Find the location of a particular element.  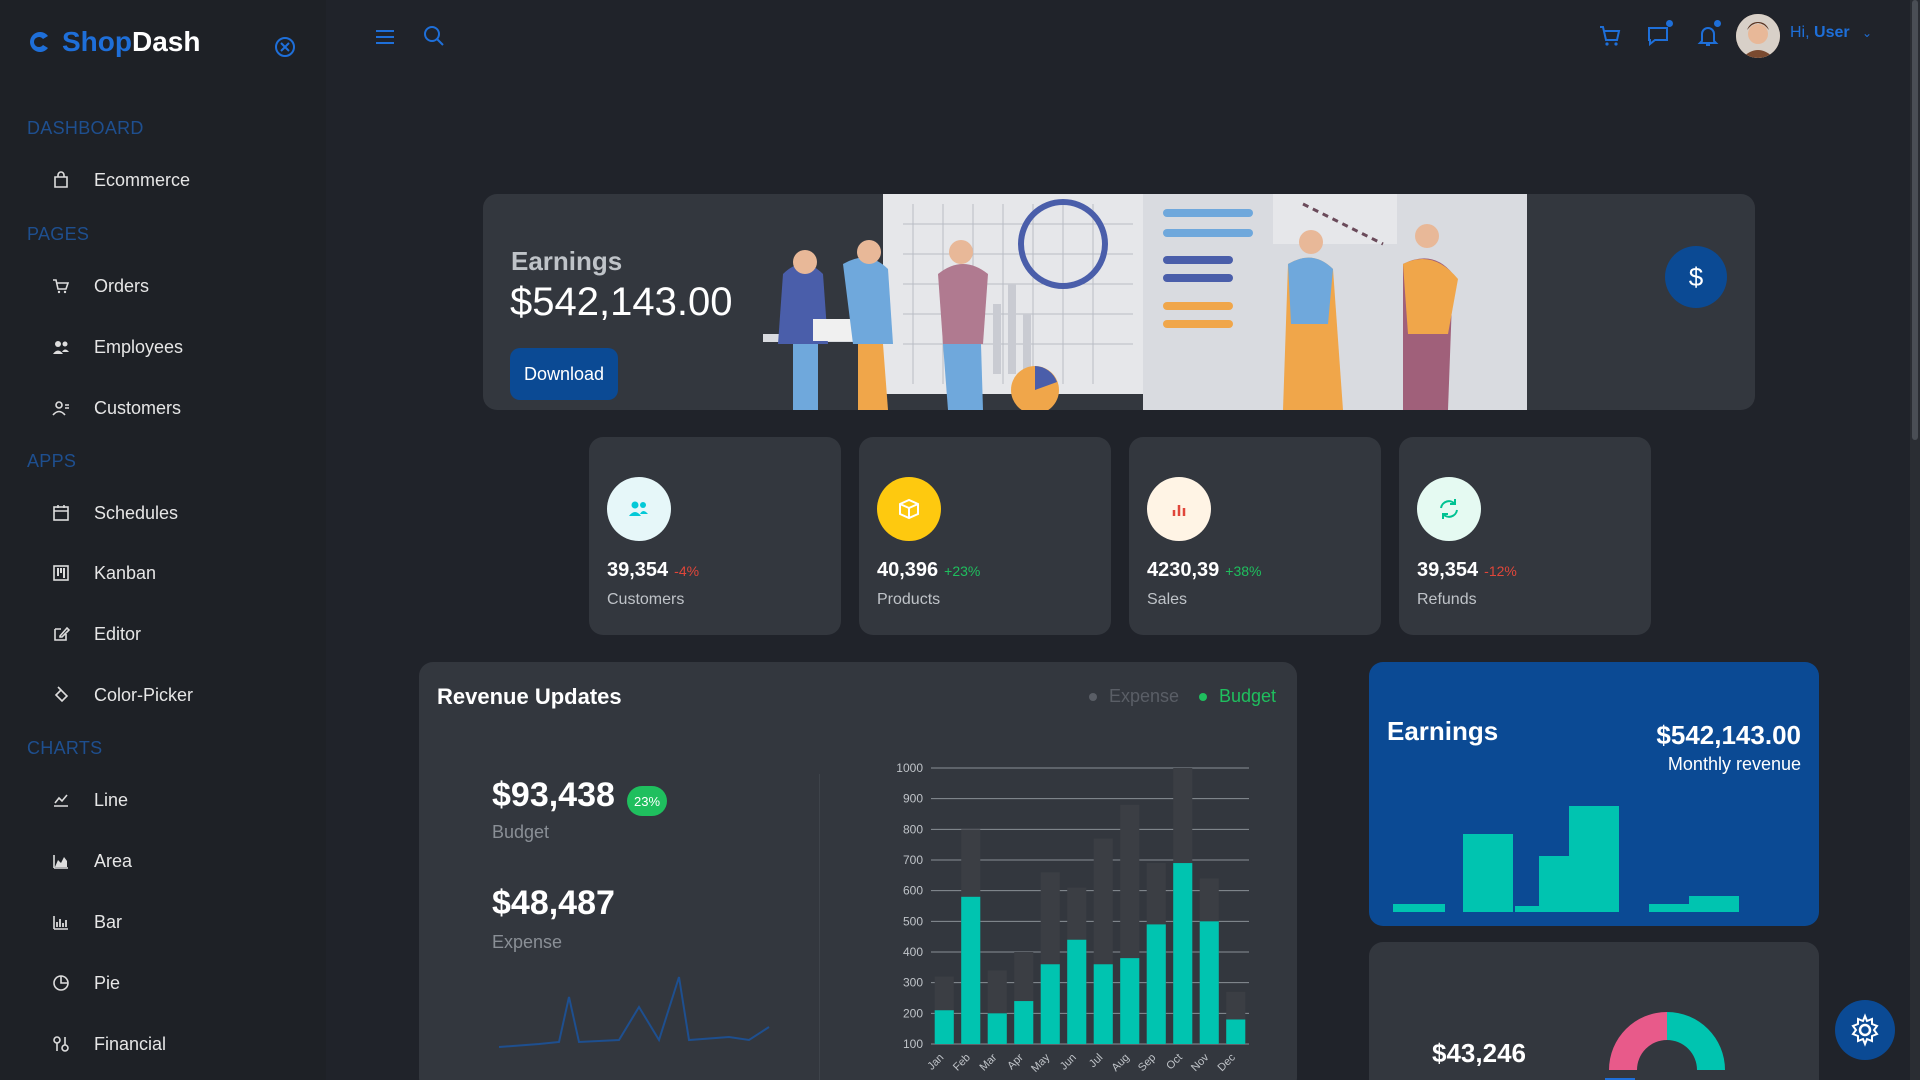

sidebar-item-kanban: Kanban is located at coordinates (104, 573).